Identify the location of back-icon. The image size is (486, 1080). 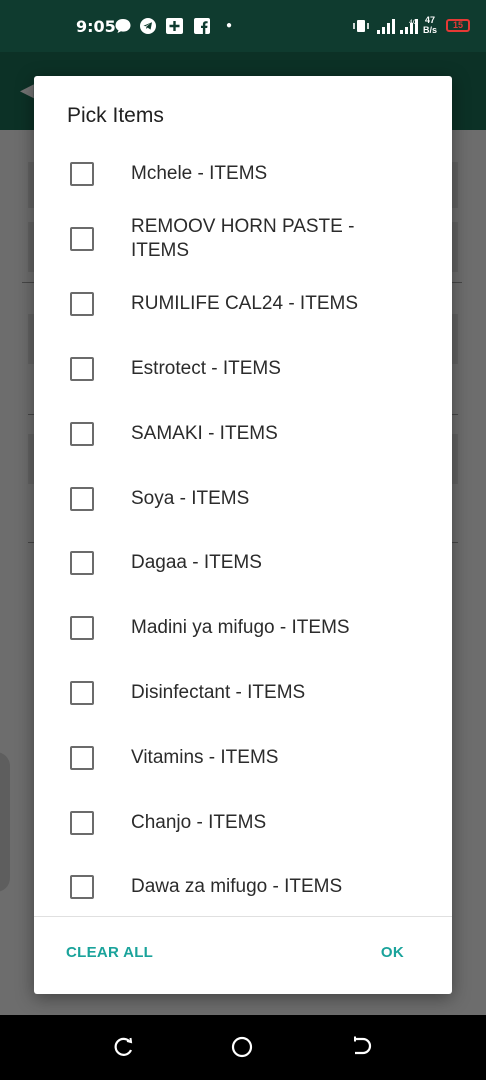
(361, 1047).